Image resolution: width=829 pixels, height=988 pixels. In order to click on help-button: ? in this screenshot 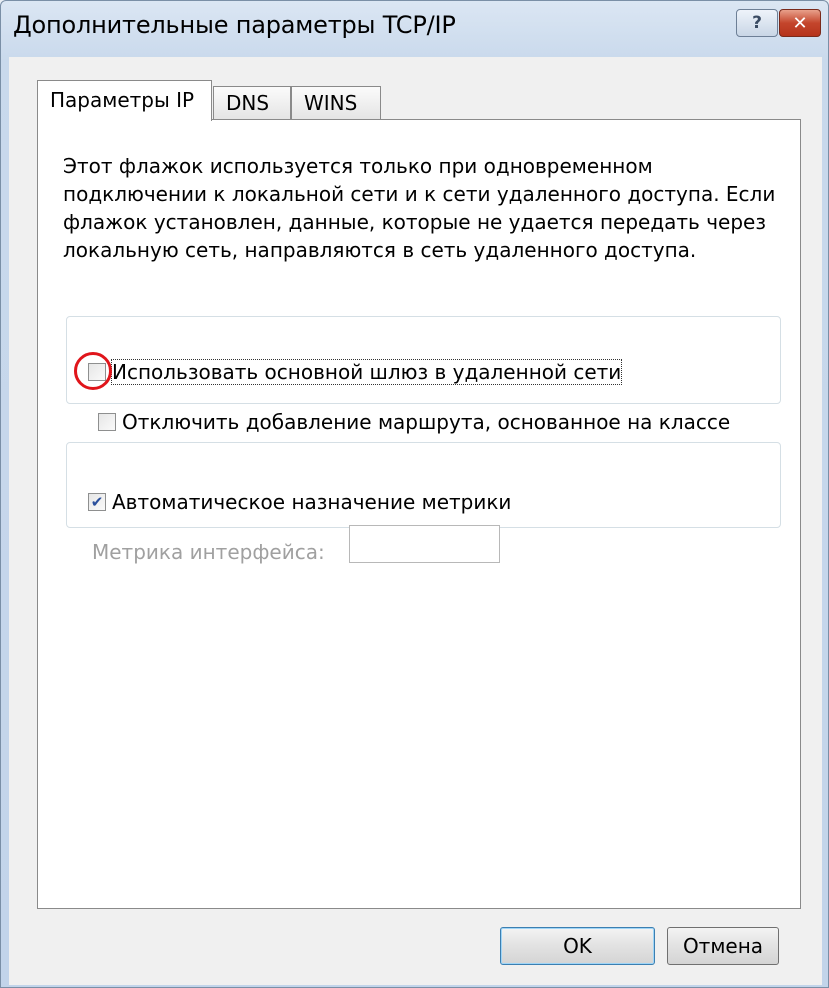, I will do `click(757, 23)`.